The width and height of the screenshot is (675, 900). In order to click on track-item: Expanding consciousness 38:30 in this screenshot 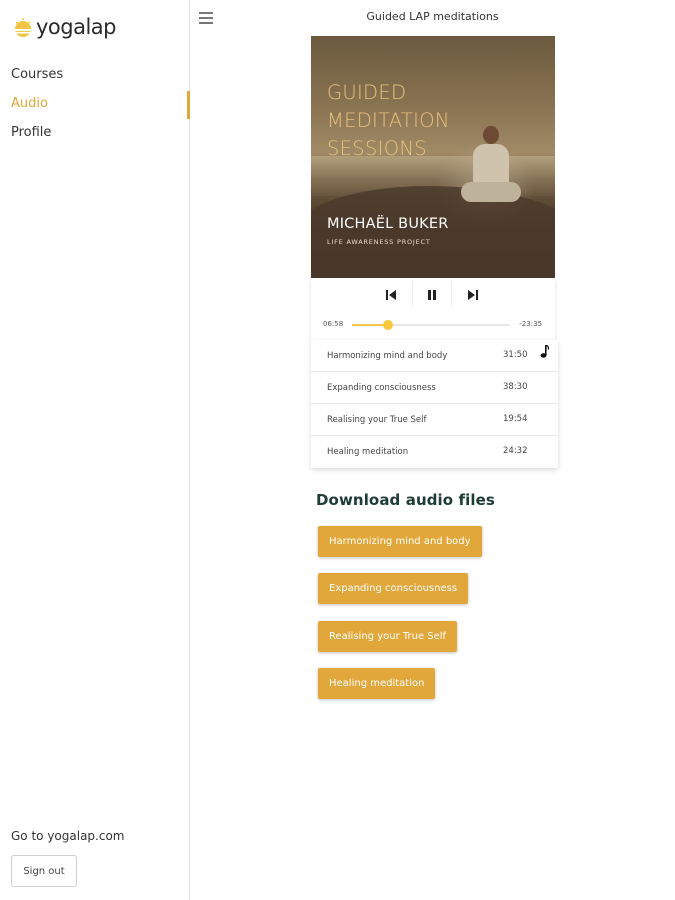, I will do `click(434, 388)`.